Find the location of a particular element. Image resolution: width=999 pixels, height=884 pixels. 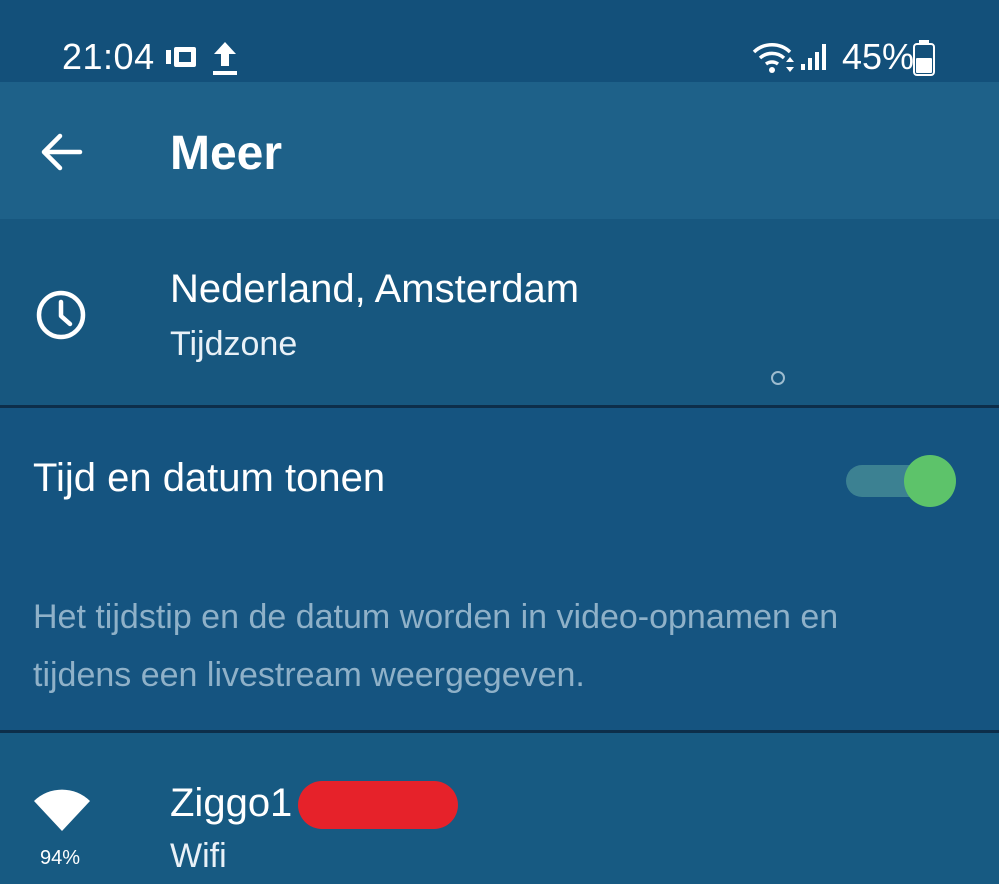

battery-percent: 45% is located at coordinates (878, 56).